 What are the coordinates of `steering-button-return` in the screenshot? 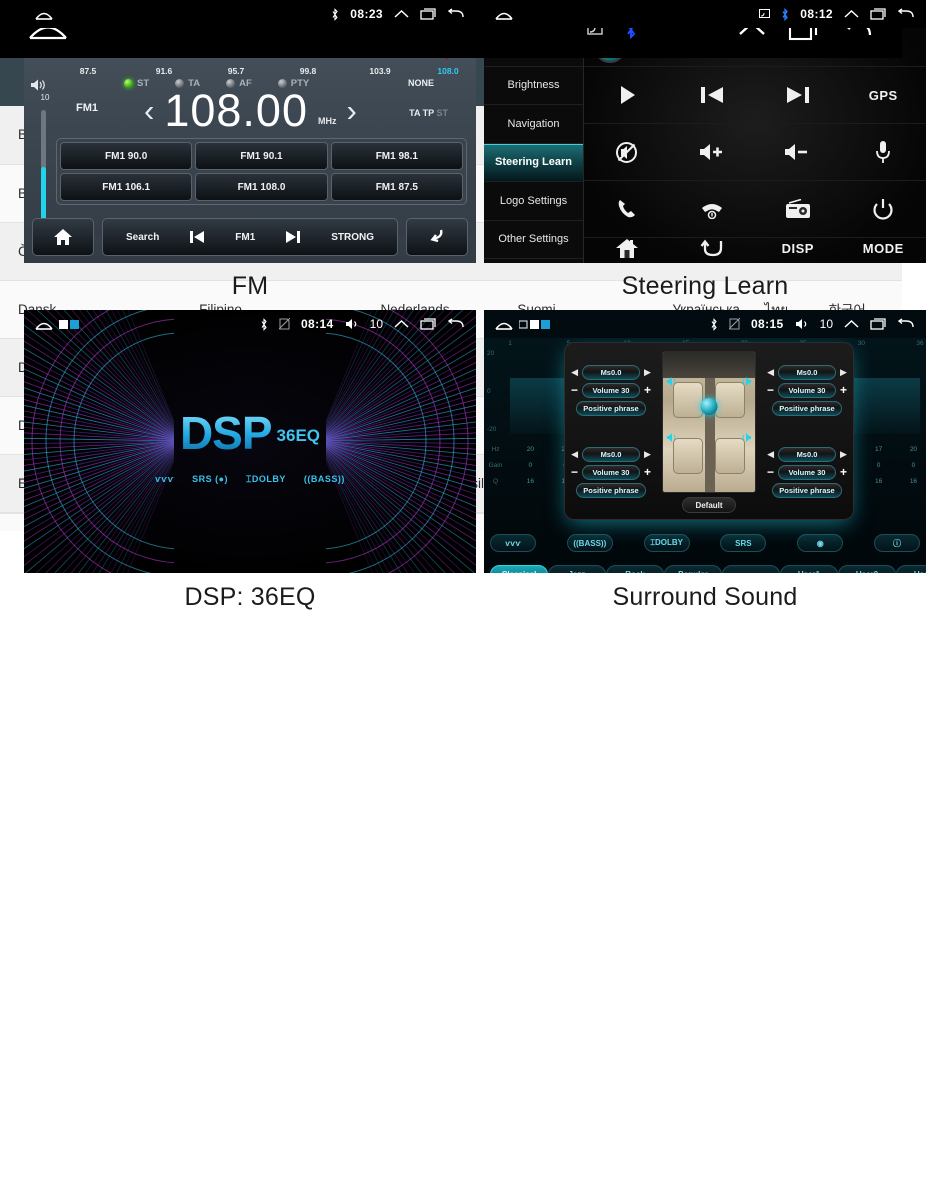 It's located at (712, 248).